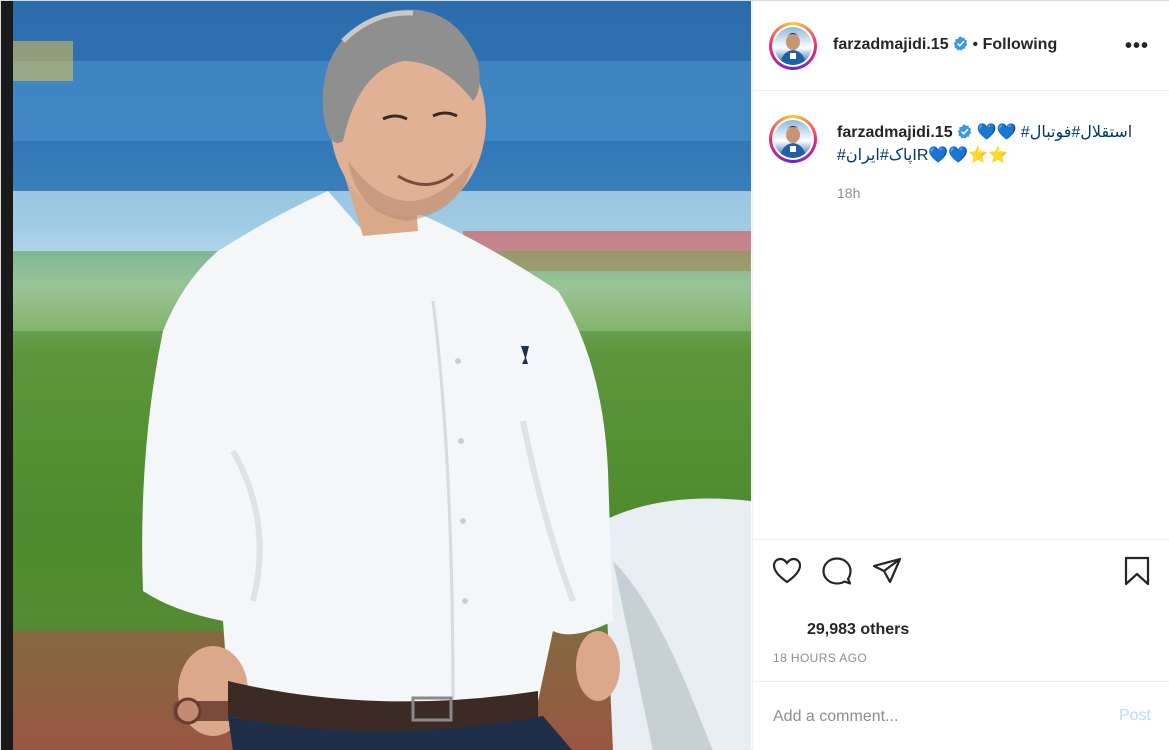 This screenshot has width=1169, height=750. I want to click on avatar-inner, so click(793, 46).